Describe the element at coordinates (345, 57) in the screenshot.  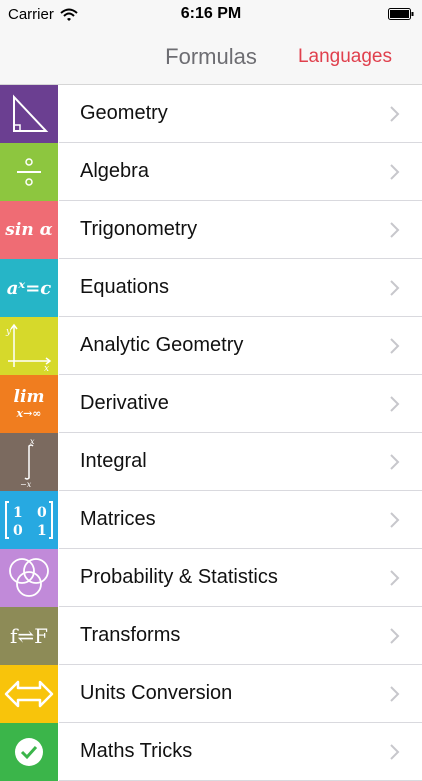
I see `languages-button: Languages` at that location.